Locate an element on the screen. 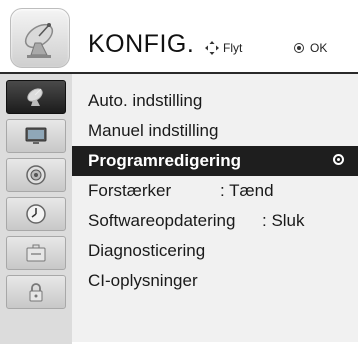 This screenshot has width=358, height=344. sidebar-item-lock is located at coordinates (36, 292).